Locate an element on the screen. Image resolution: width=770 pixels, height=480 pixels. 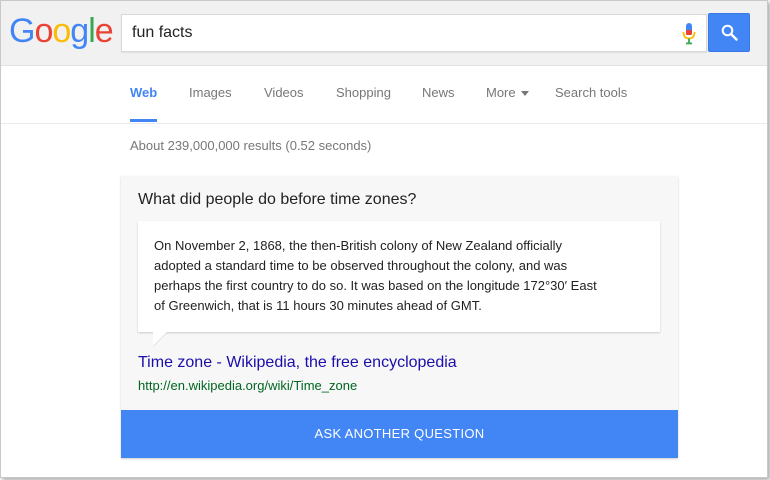
search-input: fun facts is located at coordinates (414, 33).